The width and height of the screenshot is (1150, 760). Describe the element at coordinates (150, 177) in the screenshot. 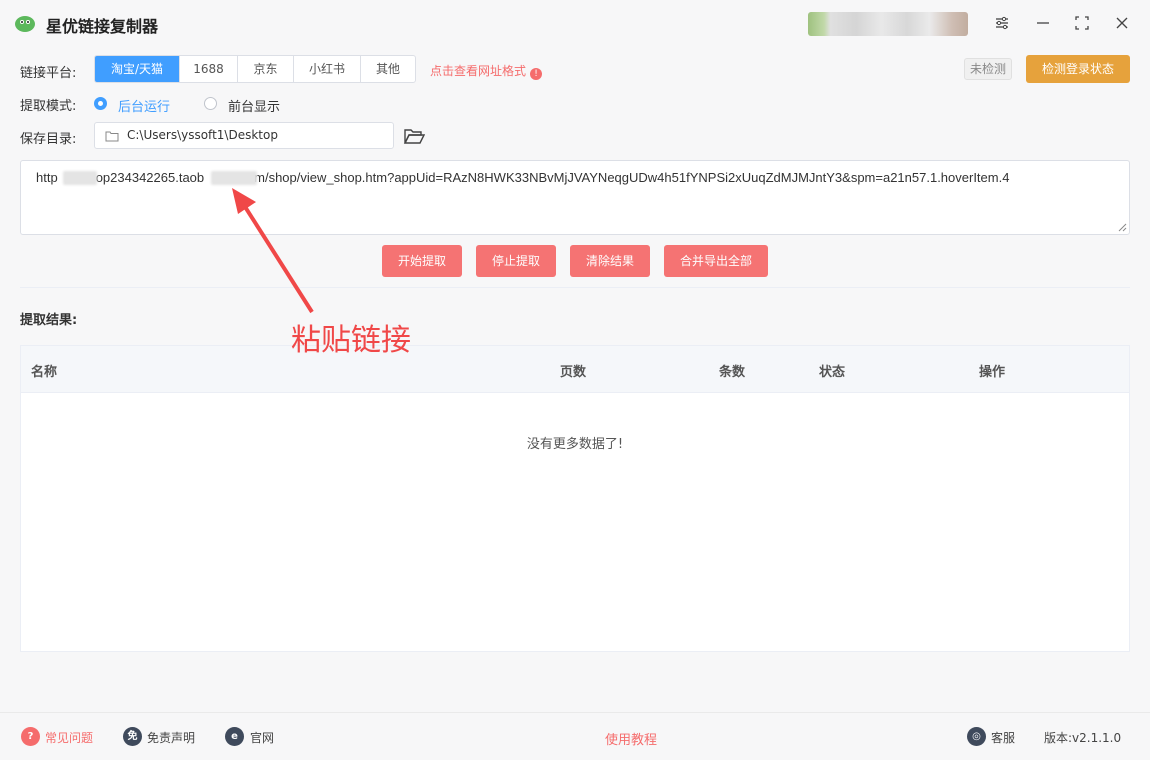

I see `link-text-part-2: op234342265.taob` at that location.